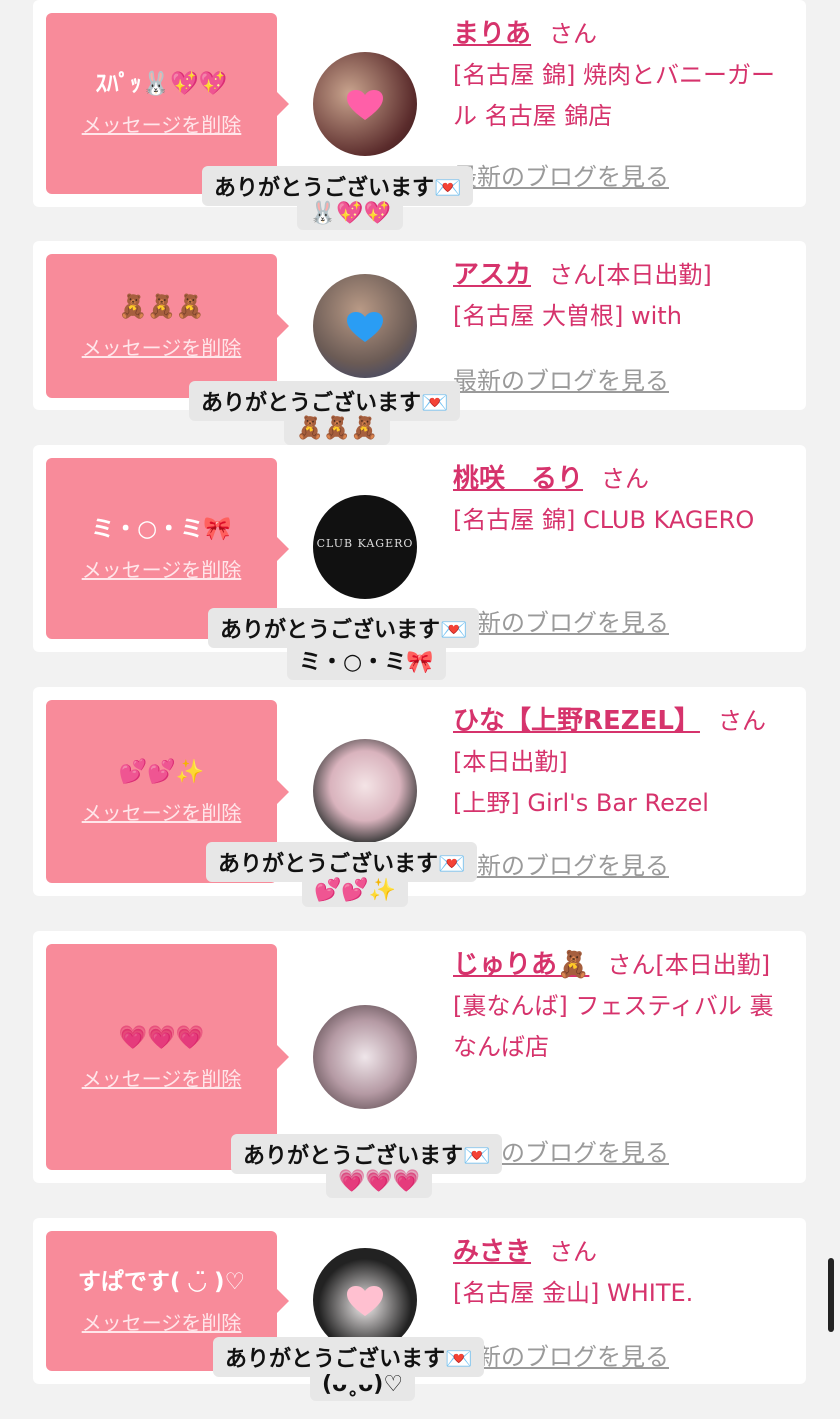  I want to click on cast-info: みさき さん [名古屋 金山] WHITE., so click(623, 1273).